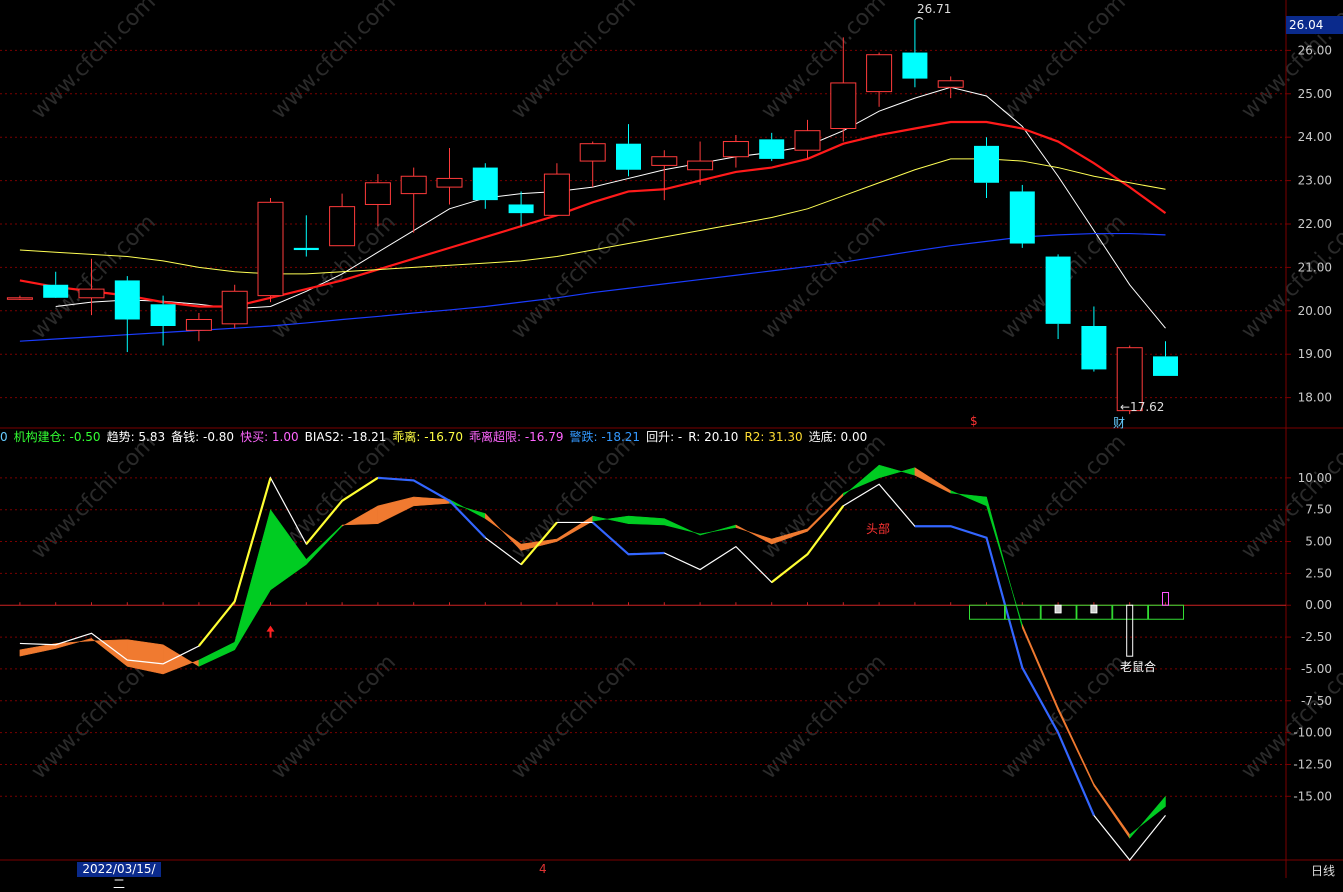 Image resolution: width=1343 pixels, height=892 pixels. Describe the element at coordinates (1312, 796) in the screenshot. I see `indicator-tick-label: -15.00` at that location.